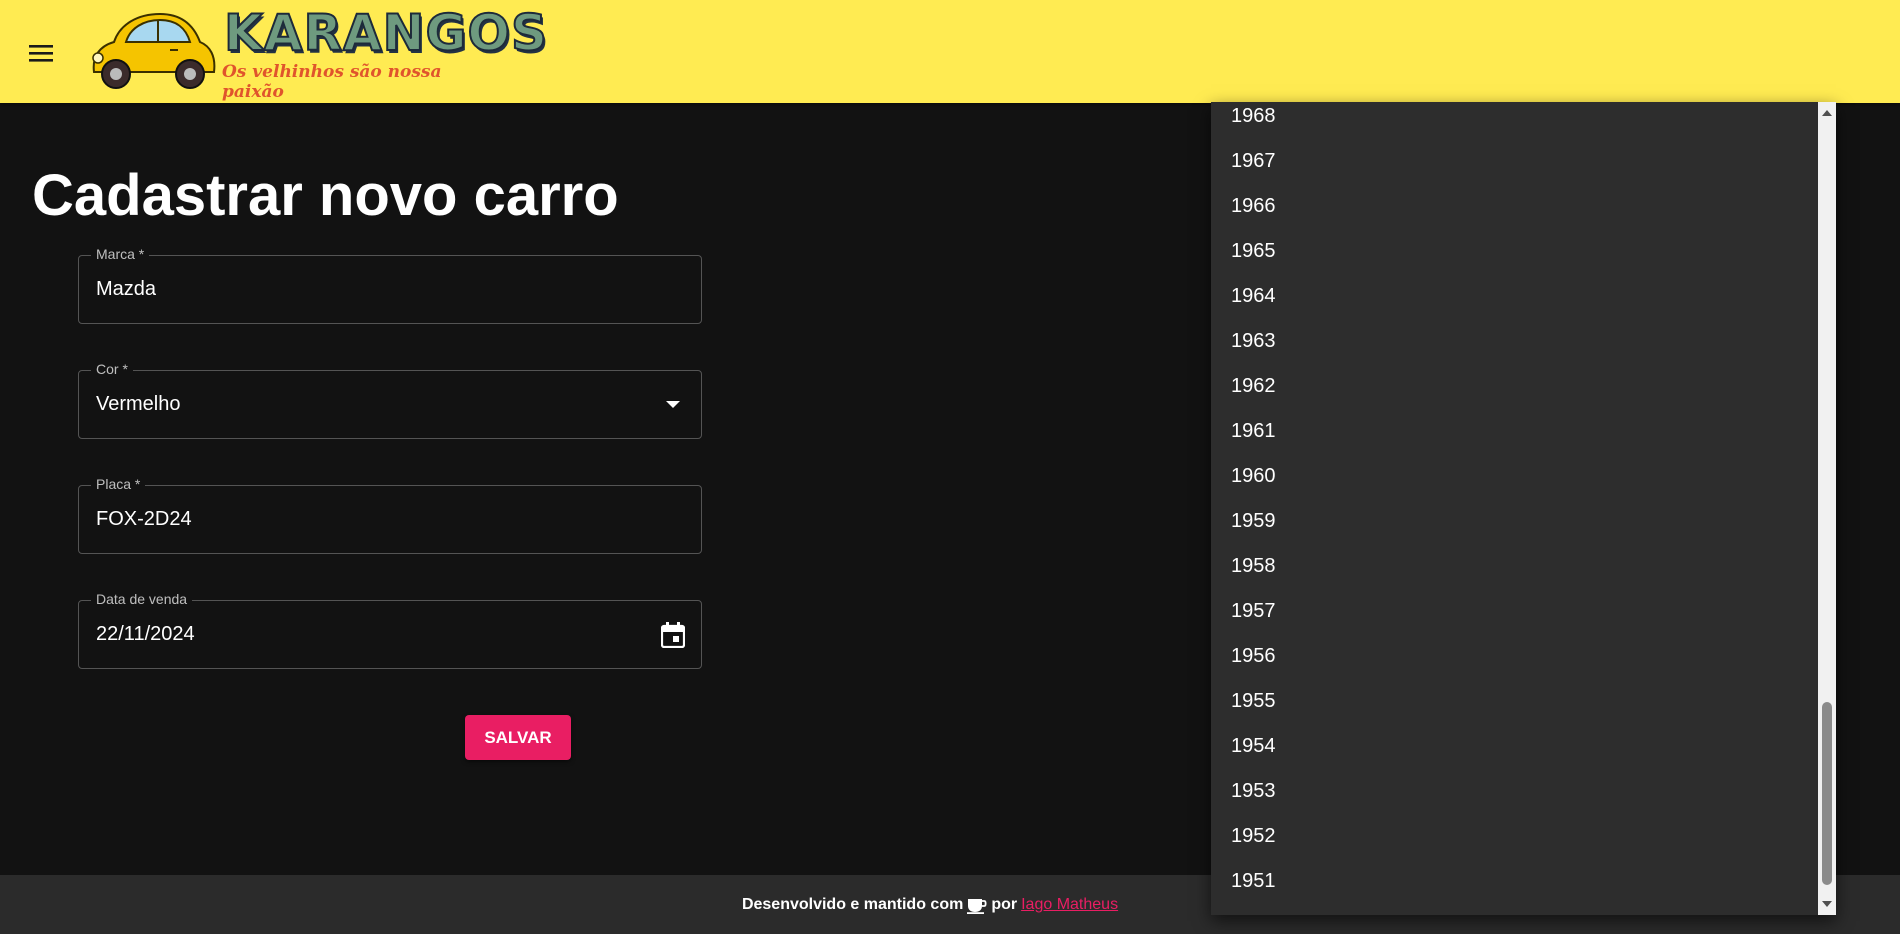  Describe the element at coordinates (145, 634) in the screenshot. I see `data-venda-input: 22/11/2024` at that location.